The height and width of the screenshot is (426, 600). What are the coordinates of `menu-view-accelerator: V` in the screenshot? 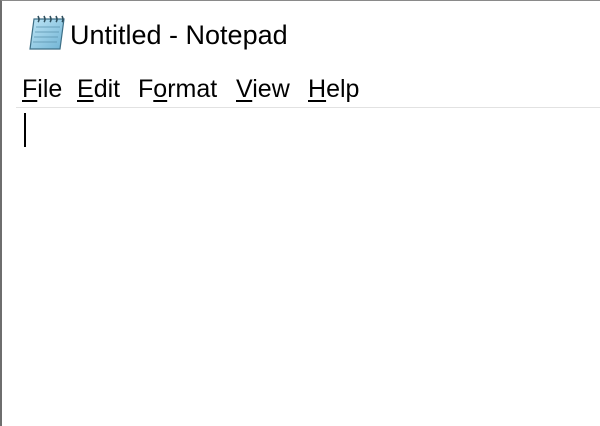 It's located at (244, 89).